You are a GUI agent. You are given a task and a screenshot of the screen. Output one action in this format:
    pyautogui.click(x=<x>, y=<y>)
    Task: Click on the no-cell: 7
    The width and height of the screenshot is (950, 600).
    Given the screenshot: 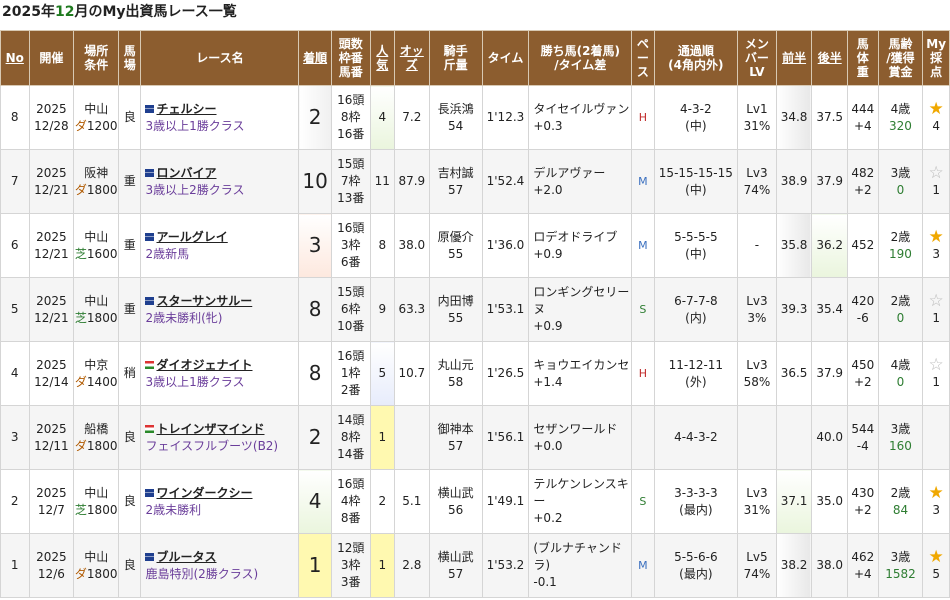 What is the action you would take?
    pyautogui.click(x=15, y=181)
    